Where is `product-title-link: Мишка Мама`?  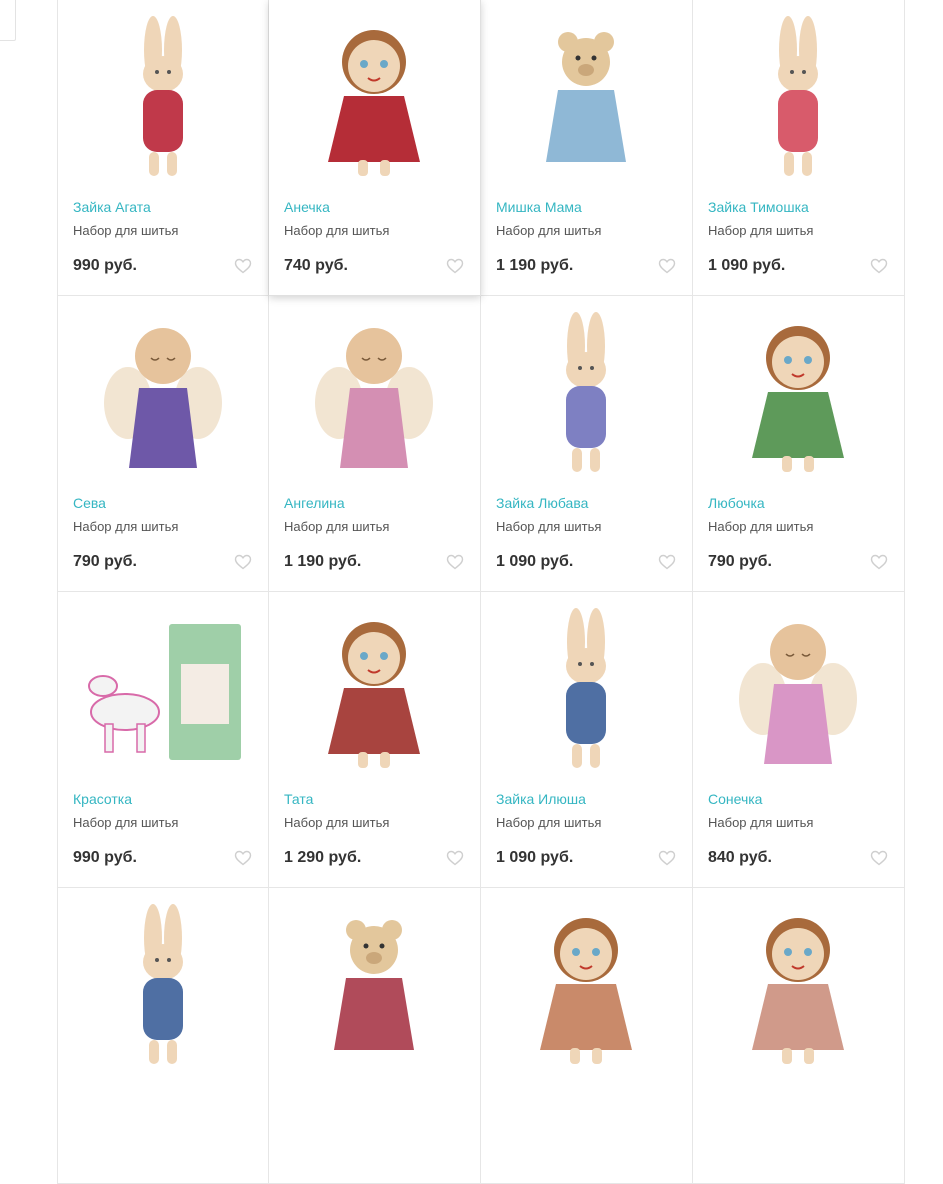 product-title-link: Мишка Мама is located at coordinates (539, 207).